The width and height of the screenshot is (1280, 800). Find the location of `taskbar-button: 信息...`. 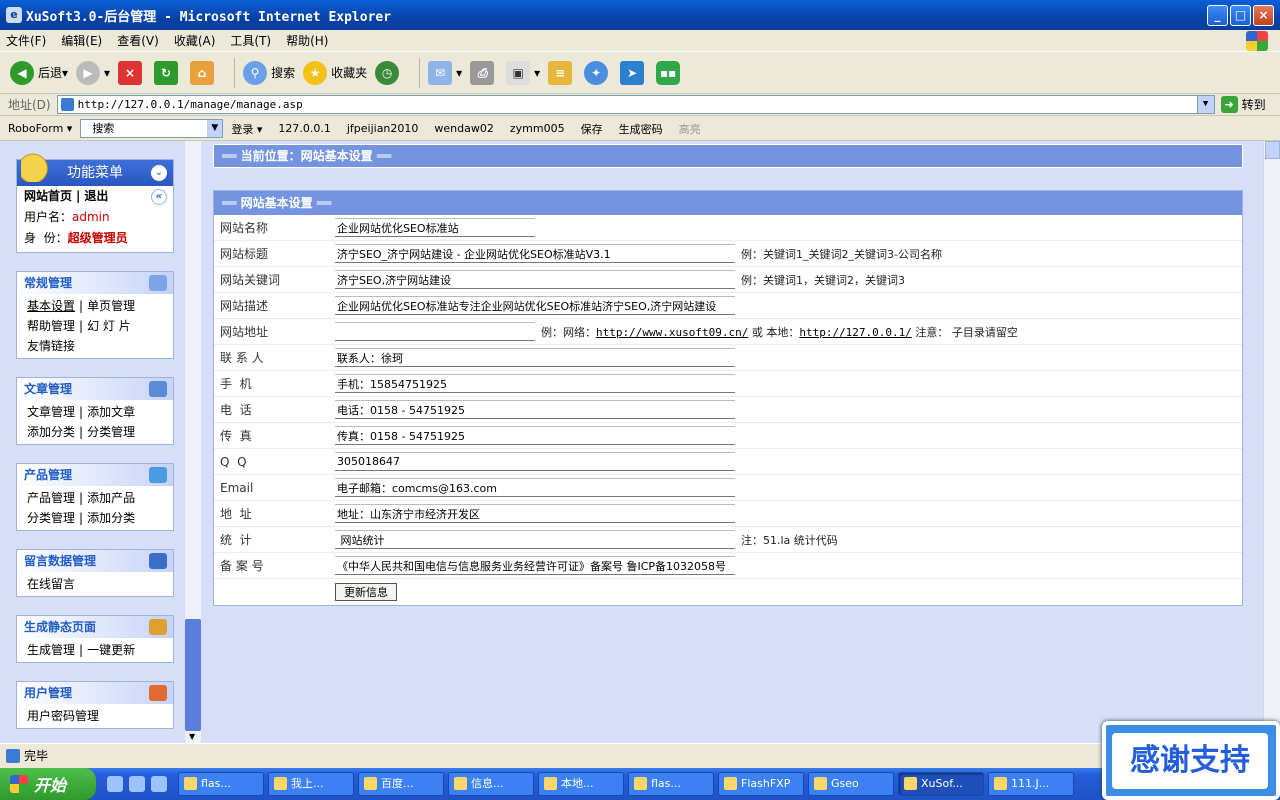

taskbar-button: 信息... is located at coordinates (491, 784).